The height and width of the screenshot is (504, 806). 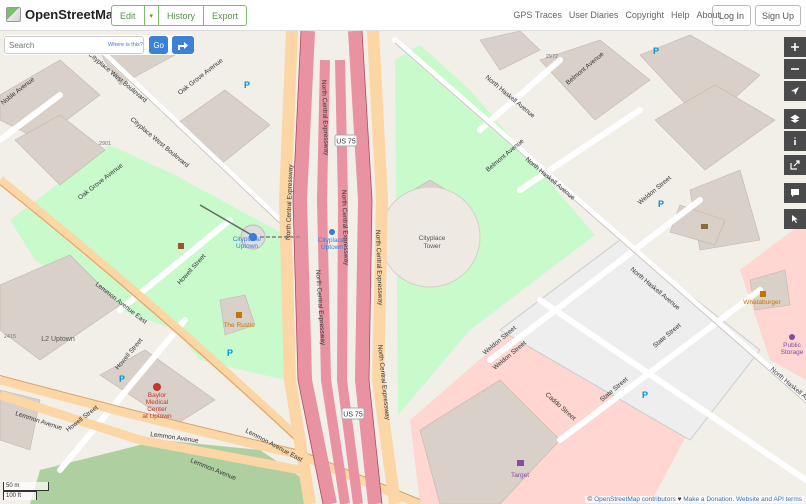 I want to click on info-button, so click(x=795, y=141).